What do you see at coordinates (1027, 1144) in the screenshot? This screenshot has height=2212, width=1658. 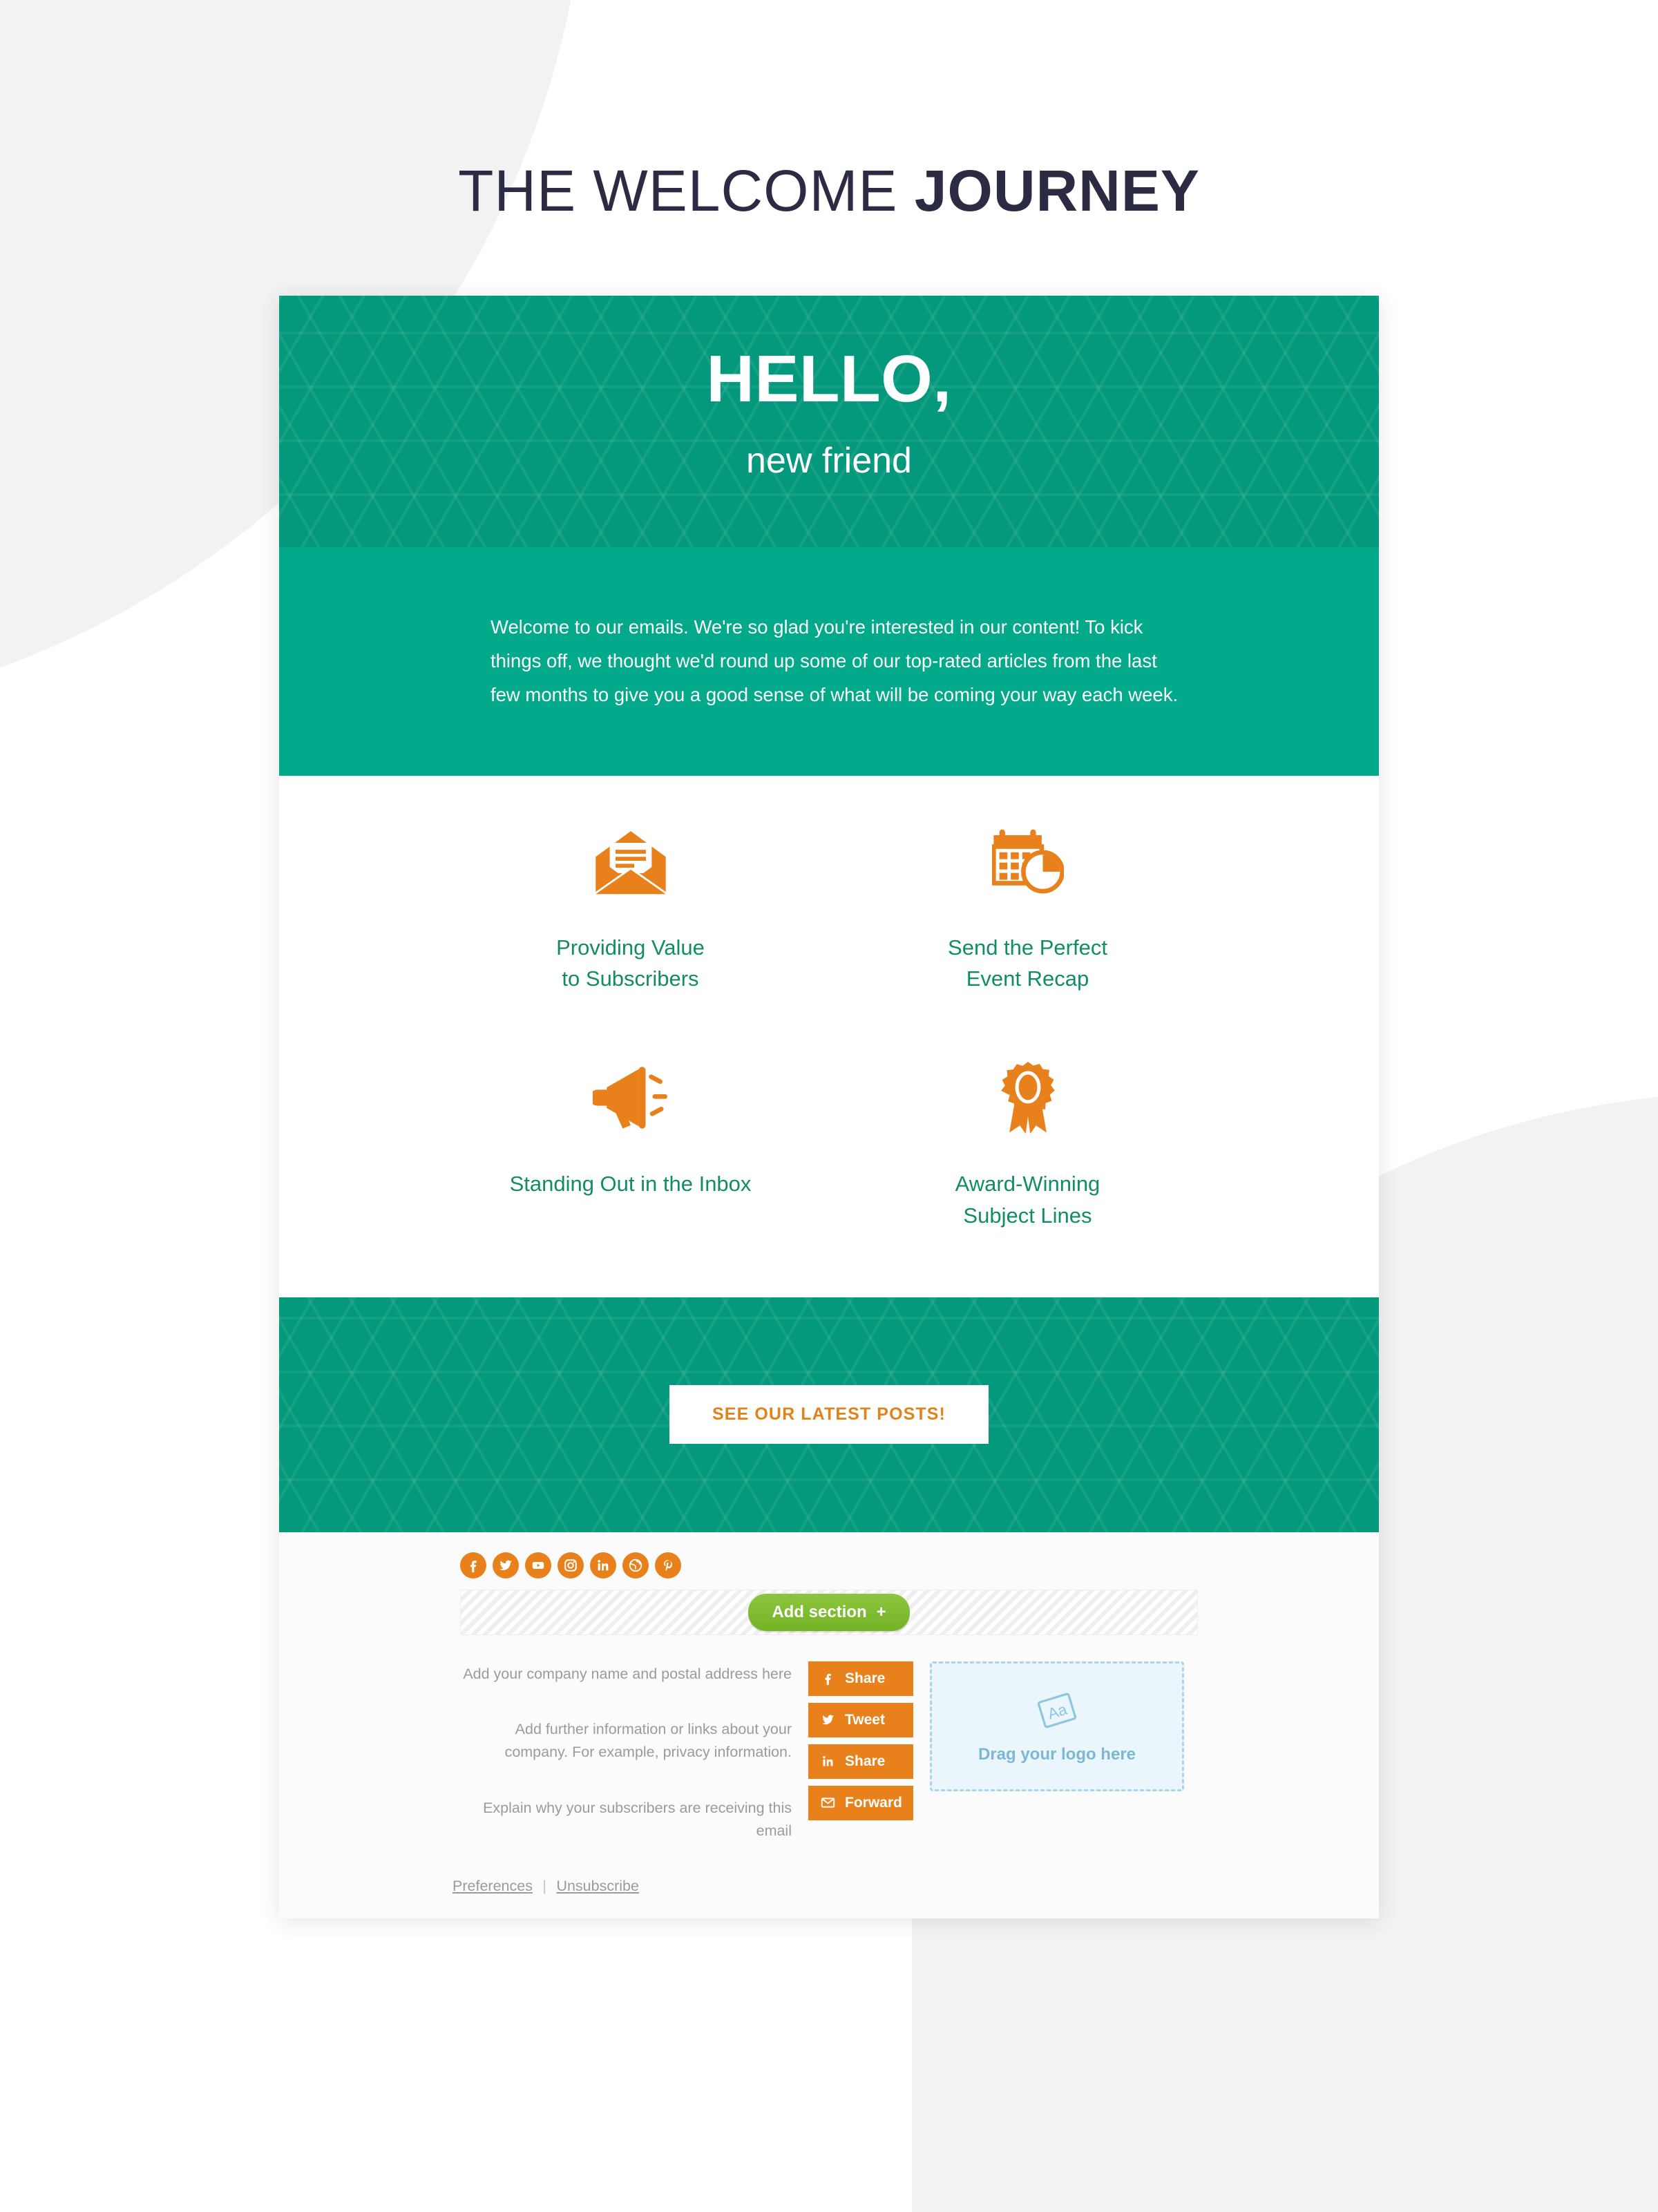 I see `feature-item-award-winning: Award-Winning Subject Lines` at bounding box center [1027, 1144].